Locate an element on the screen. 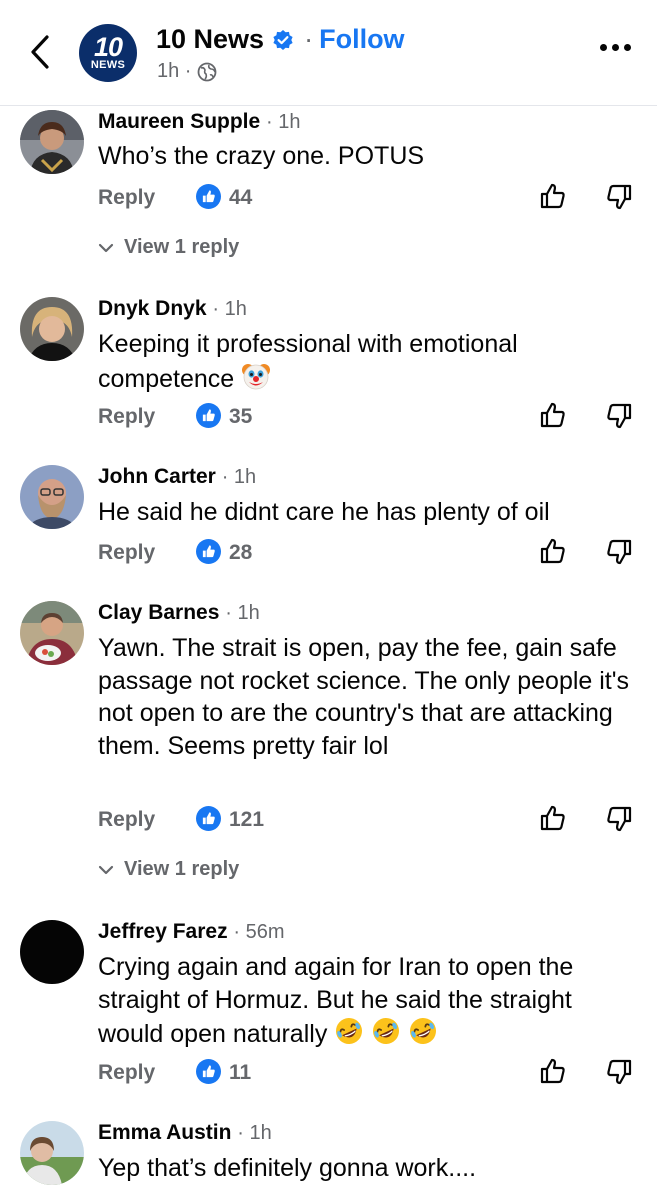  logo-text: NEWS is located at coordinates (108, 65).